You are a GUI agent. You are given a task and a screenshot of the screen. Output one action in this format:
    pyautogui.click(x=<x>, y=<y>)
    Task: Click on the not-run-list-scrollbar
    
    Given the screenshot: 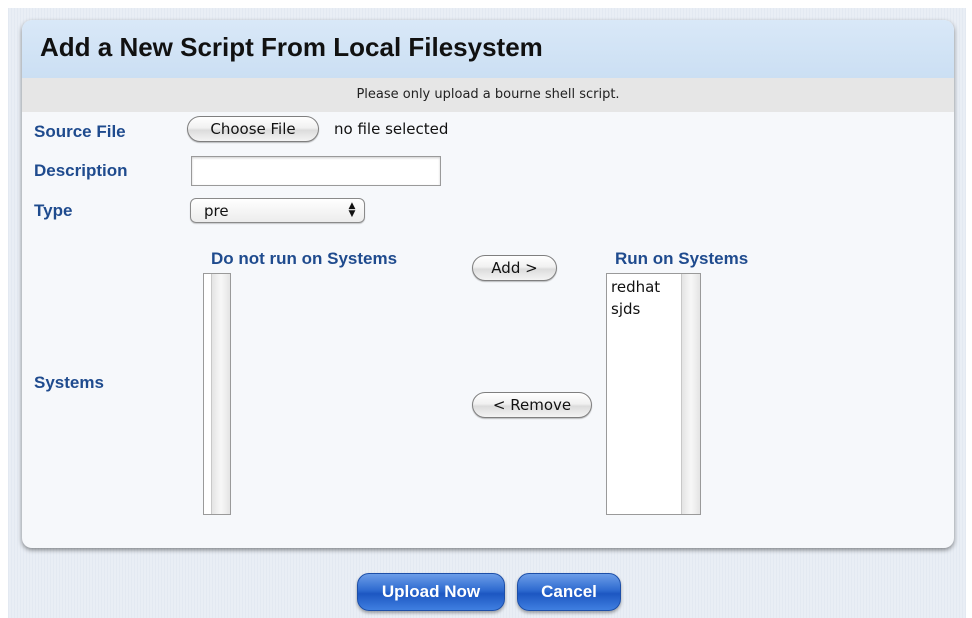 What is the action you would take?
    pyautogui.click(x=220, y=394)
    